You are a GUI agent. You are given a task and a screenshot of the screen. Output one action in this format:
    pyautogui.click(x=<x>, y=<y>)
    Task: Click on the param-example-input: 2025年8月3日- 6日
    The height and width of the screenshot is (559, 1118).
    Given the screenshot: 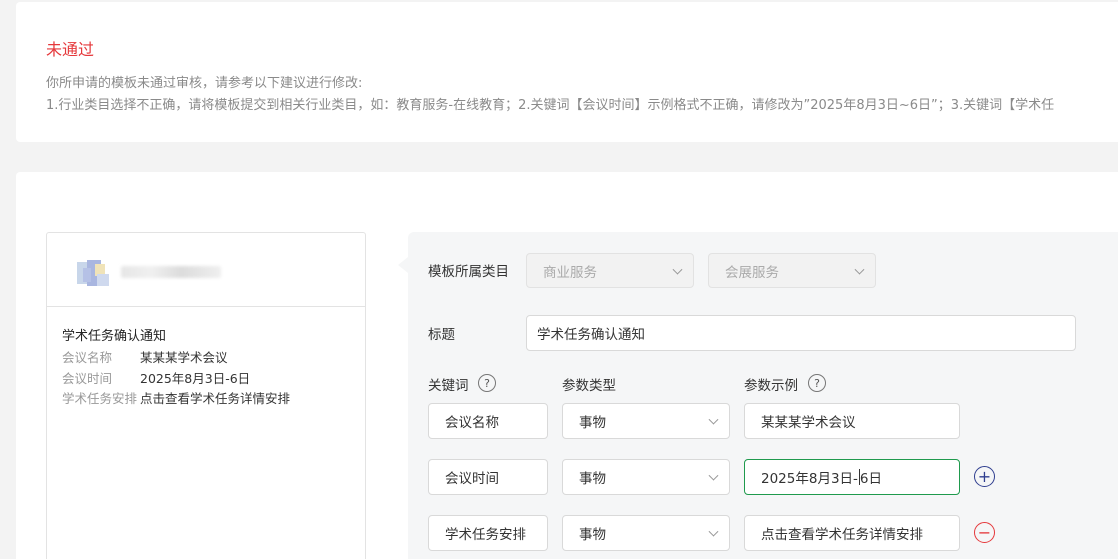 What is the action you would take?
    pyautogui.click(x=852, y=477)
    